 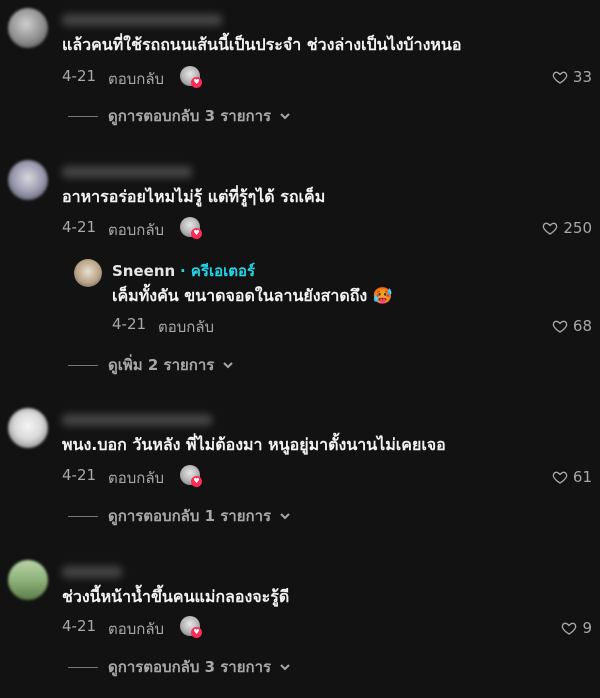 What do you see at coordinates (194, 196) in the screenshot?
I see `comment-text: อาหารอร่อยไหมไม่รู้ แต่ที่รู้ๆได้ รถเค็ม` at bounding box center [194, 196].